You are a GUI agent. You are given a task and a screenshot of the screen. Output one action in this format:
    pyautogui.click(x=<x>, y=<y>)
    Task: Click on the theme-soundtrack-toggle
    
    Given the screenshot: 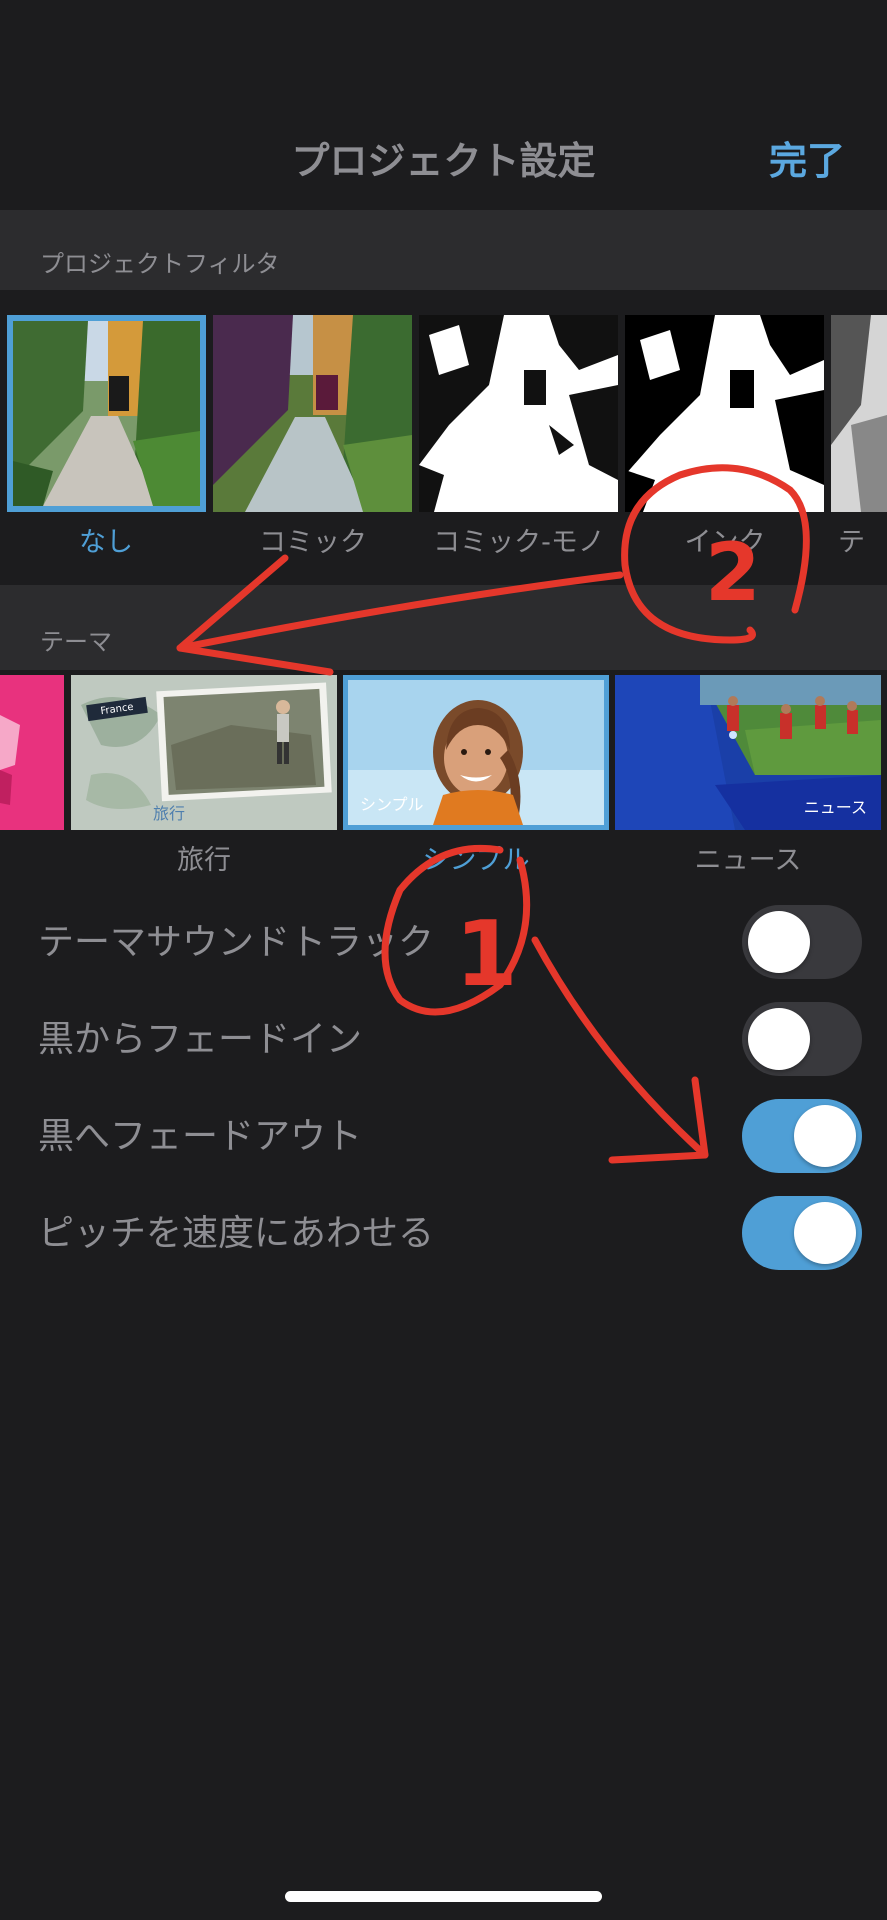 What is the action you would take?
    pyautogui.click(x=802, y=942)
    